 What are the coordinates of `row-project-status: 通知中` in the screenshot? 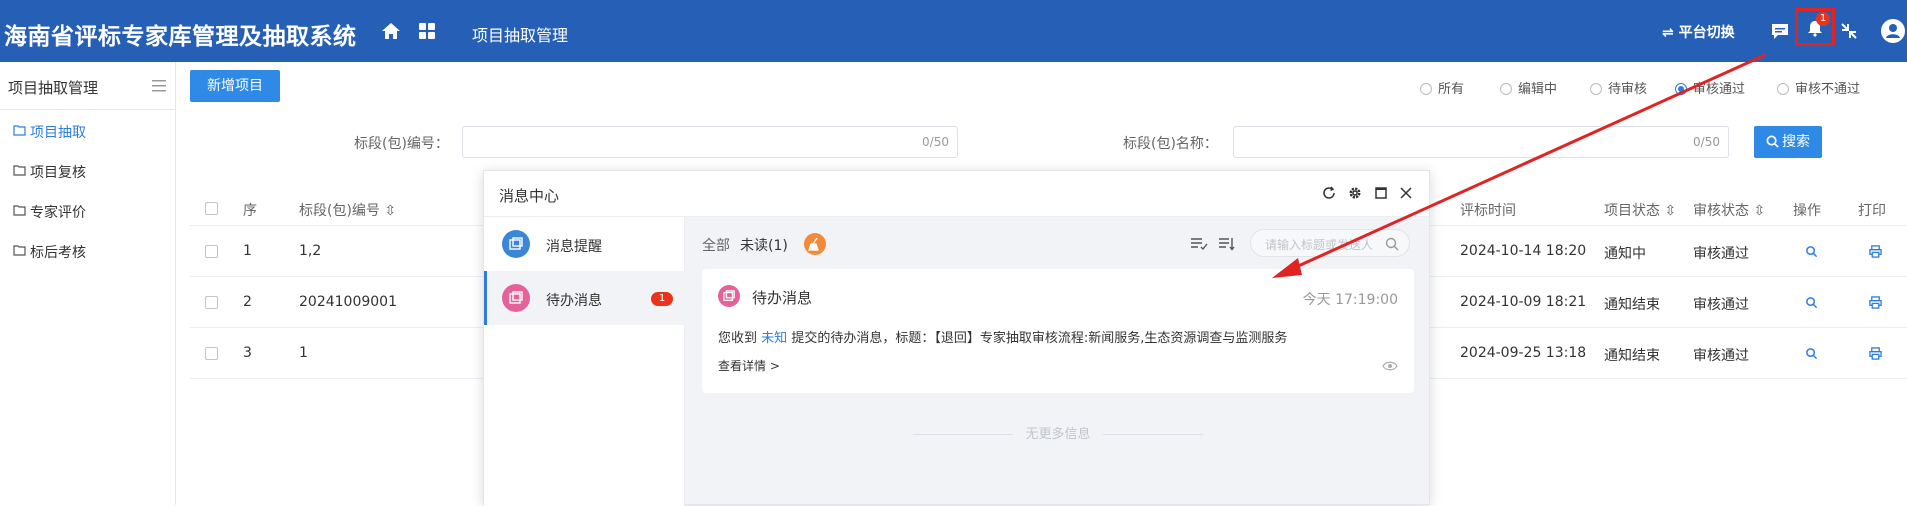 It's located at (1625, 254).